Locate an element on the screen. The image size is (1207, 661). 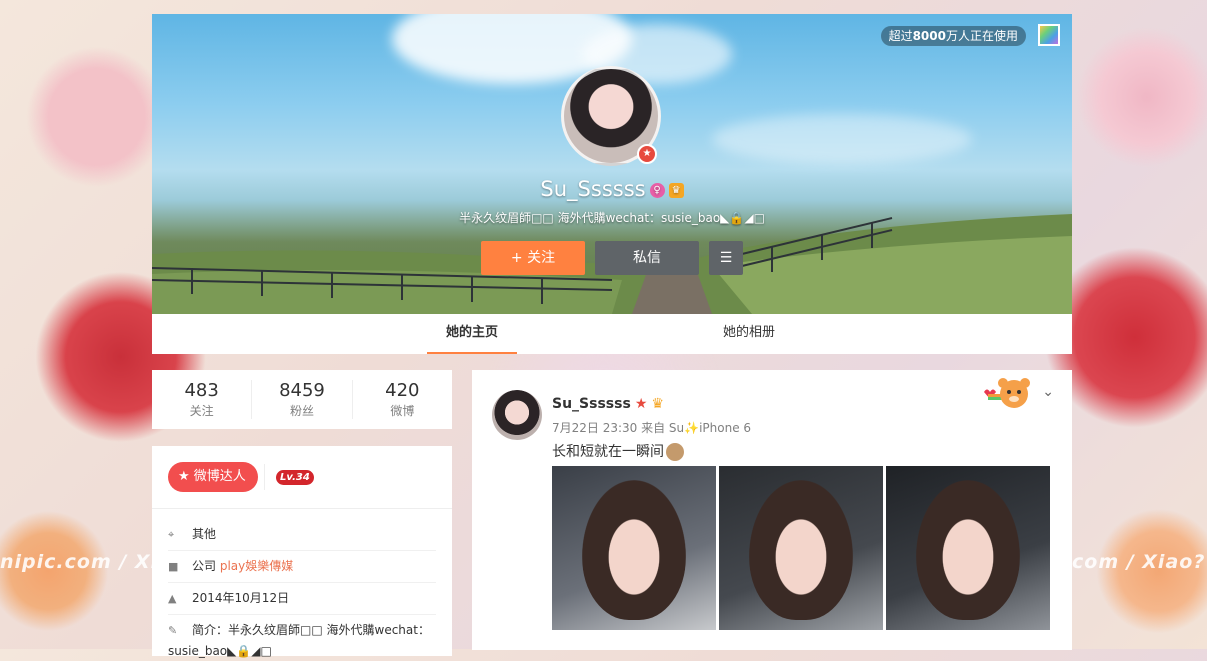
menu-icon: ☰ is located at coordinates (726, 258).